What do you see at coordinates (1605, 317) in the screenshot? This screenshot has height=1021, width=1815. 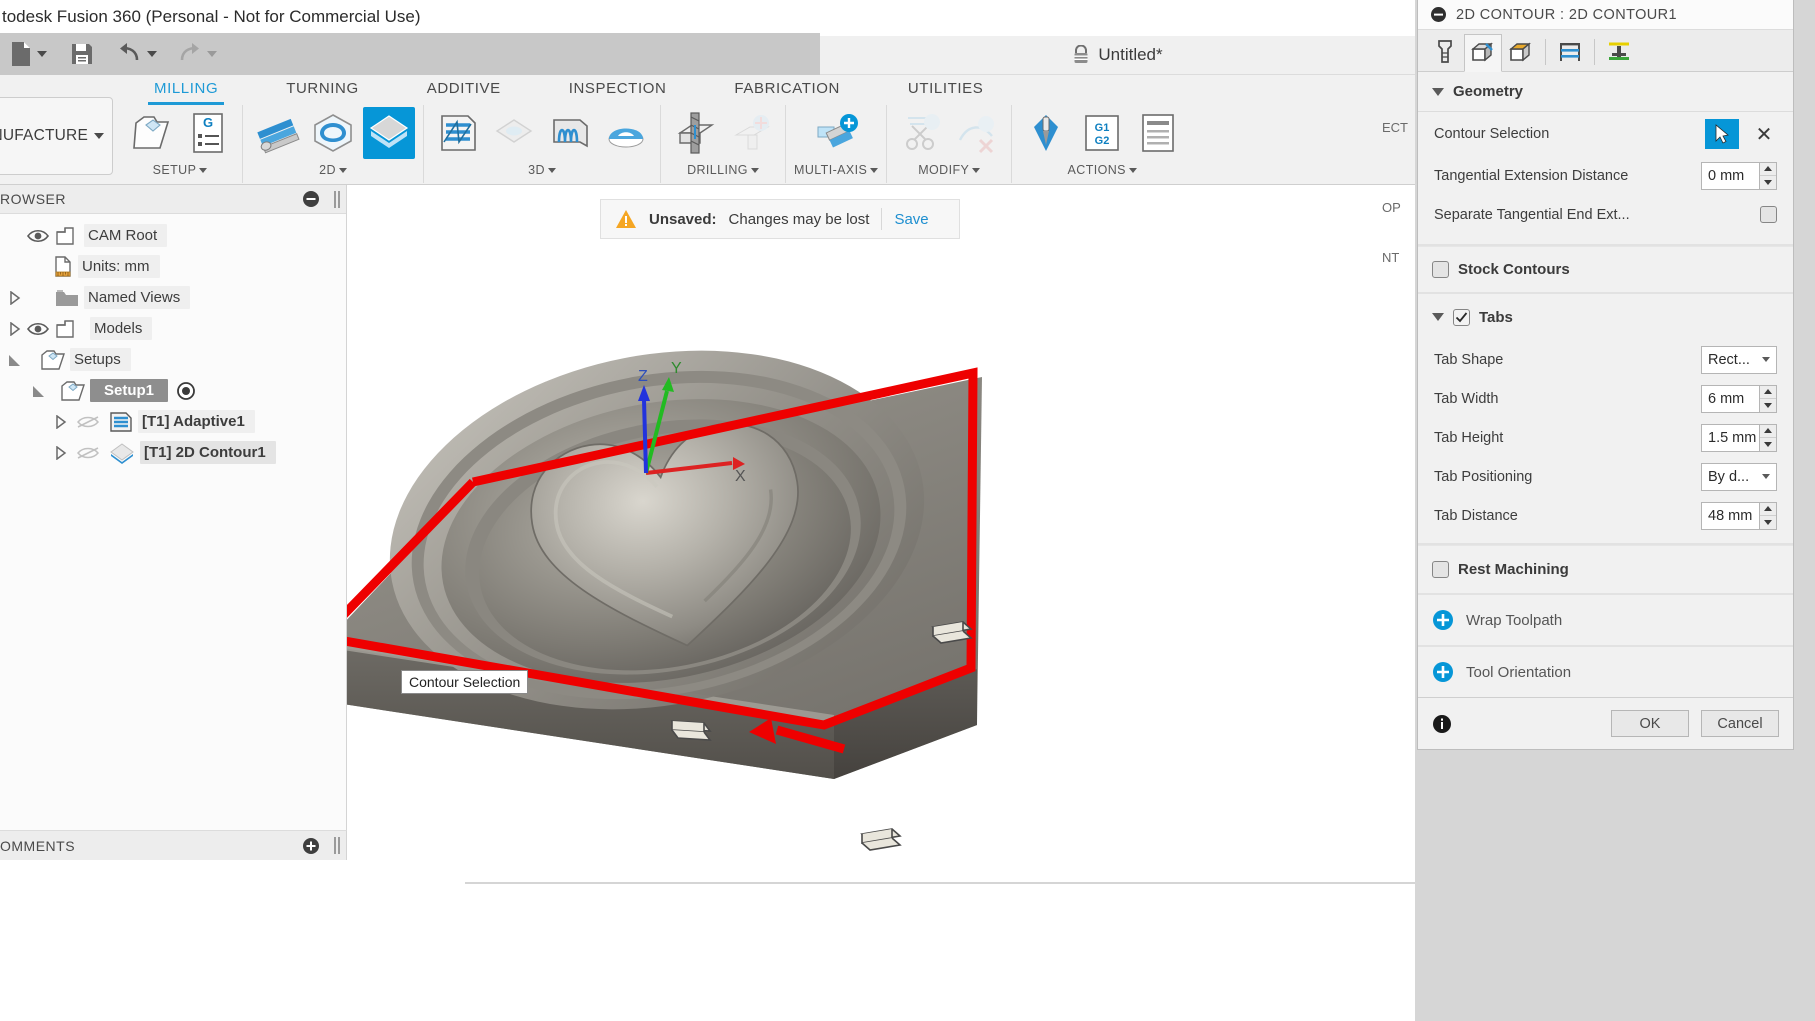 I see `tabs-section-header: Tabs` at bounding box center [1605, 317].